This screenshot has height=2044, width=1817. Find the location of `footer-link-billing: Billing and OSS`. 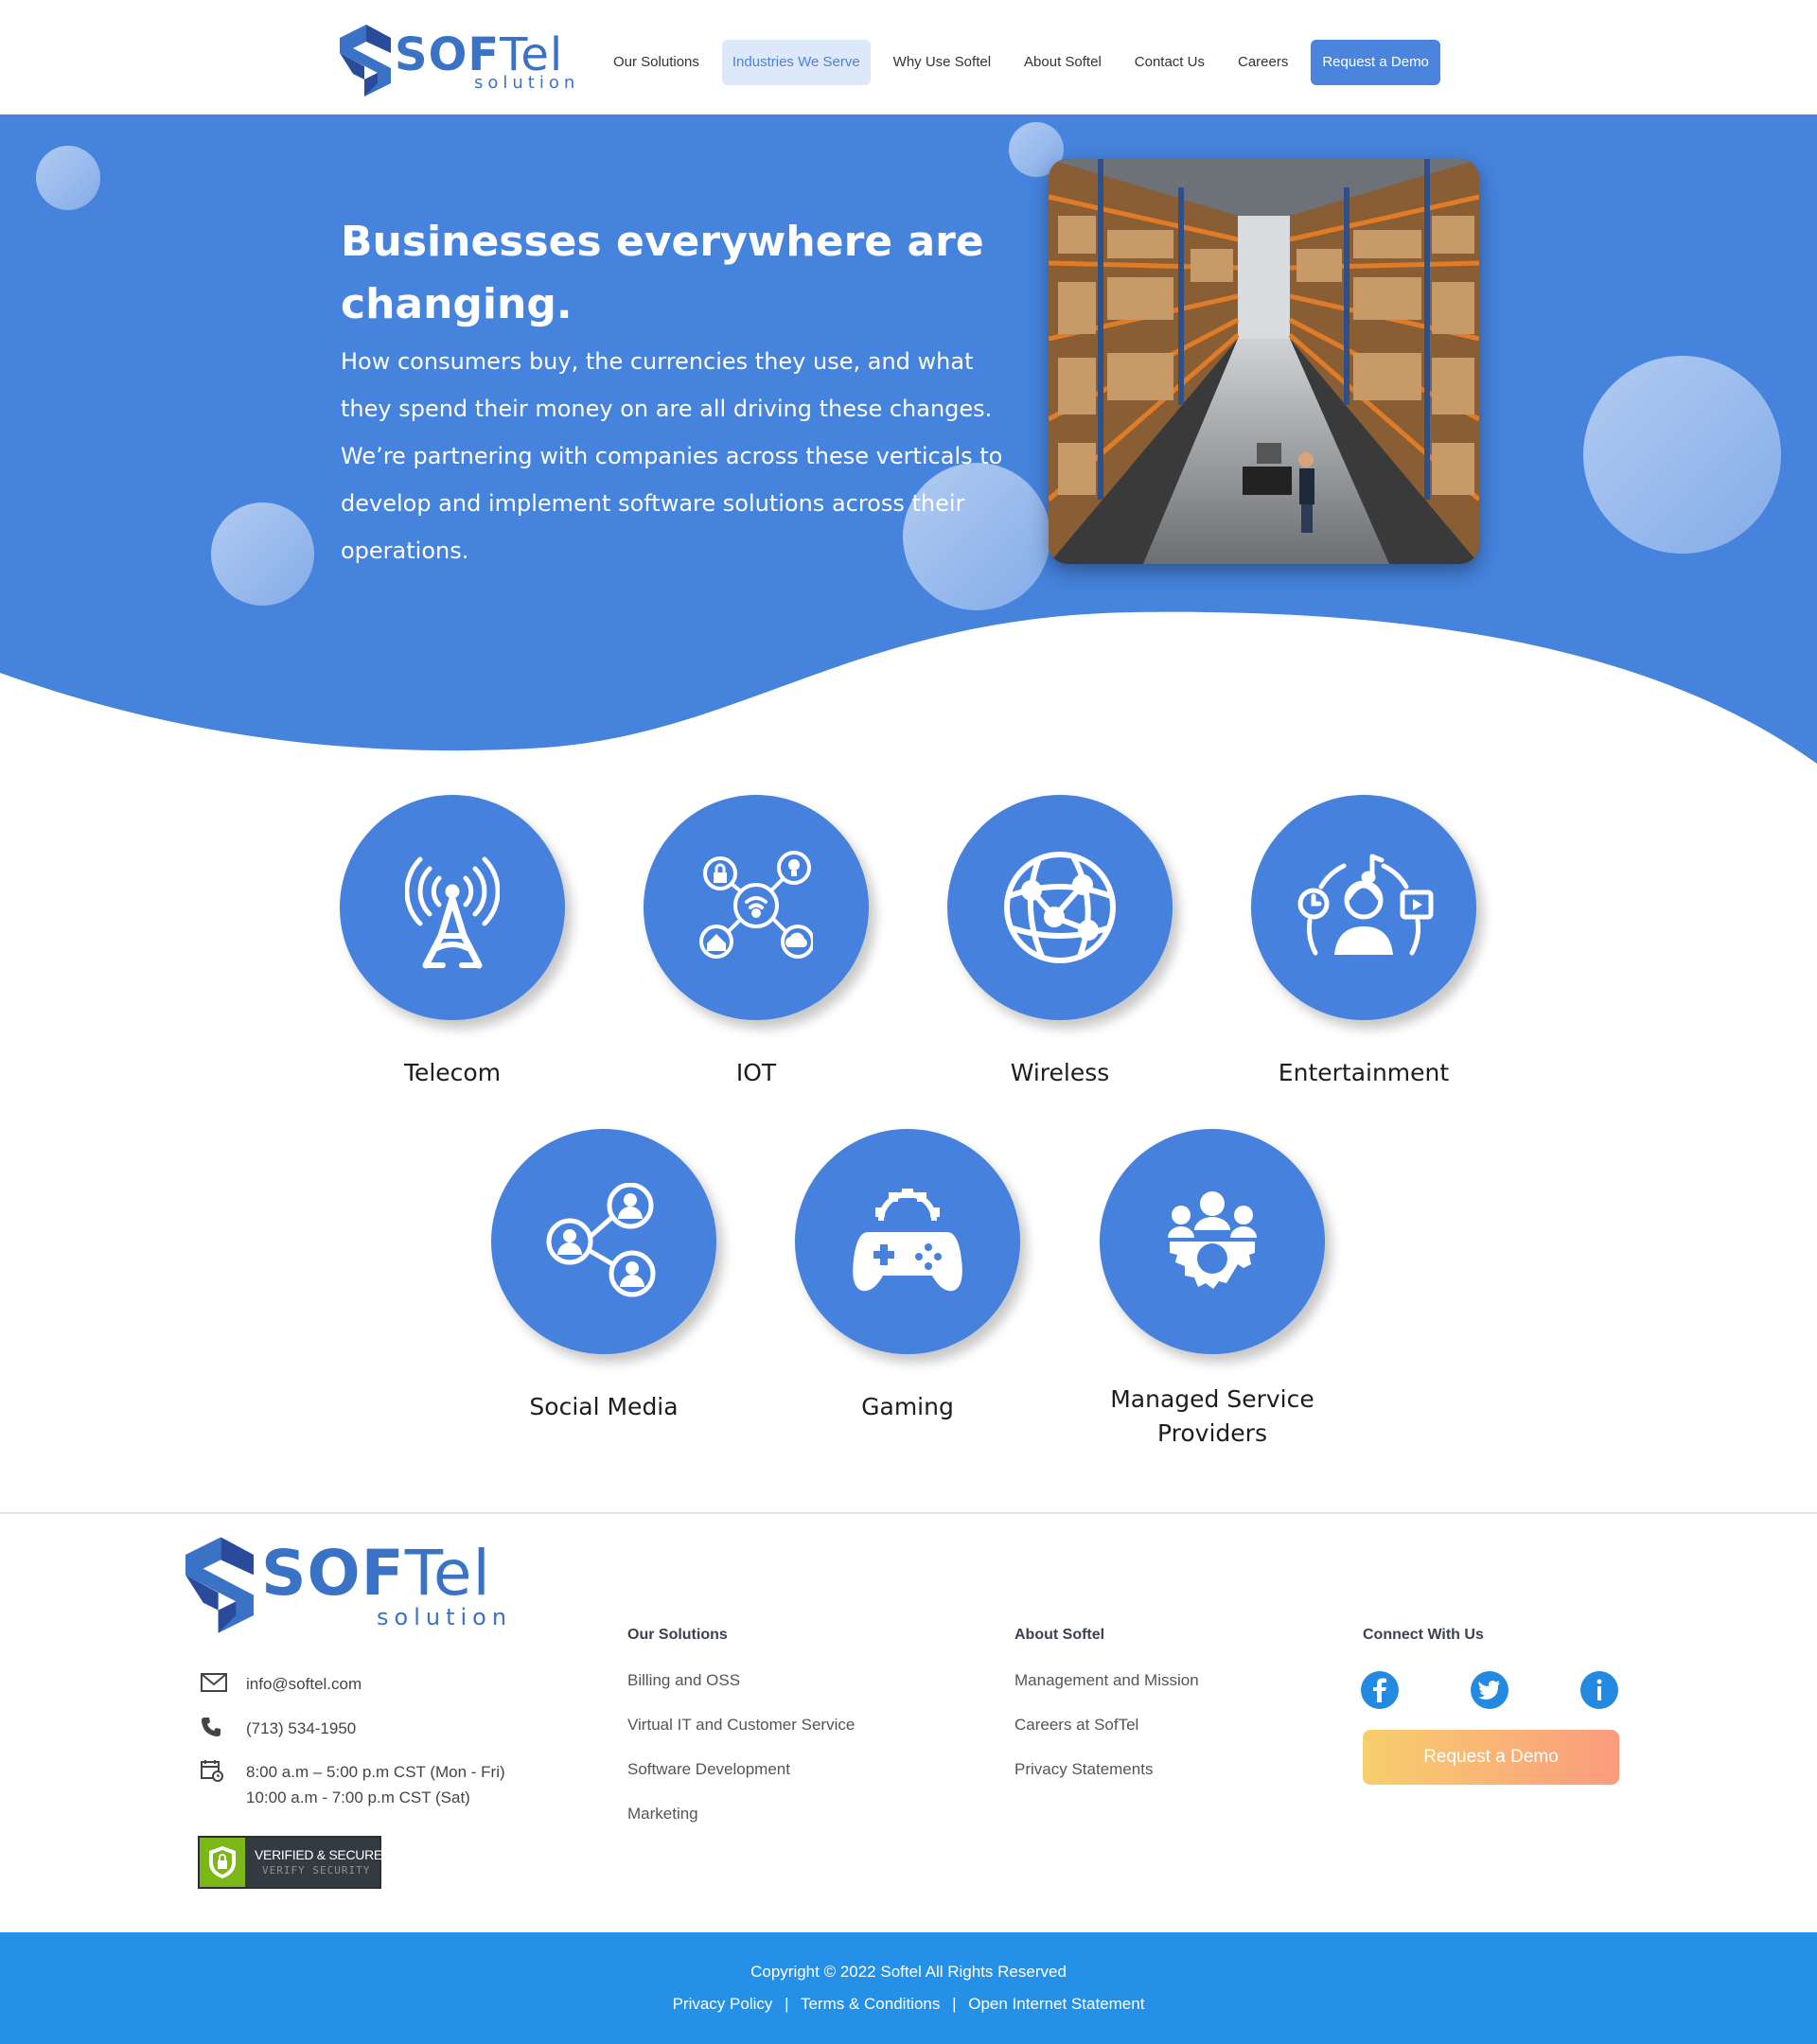

footer-link-billing: Billing and OSS is located at coordinates (741, 1680).